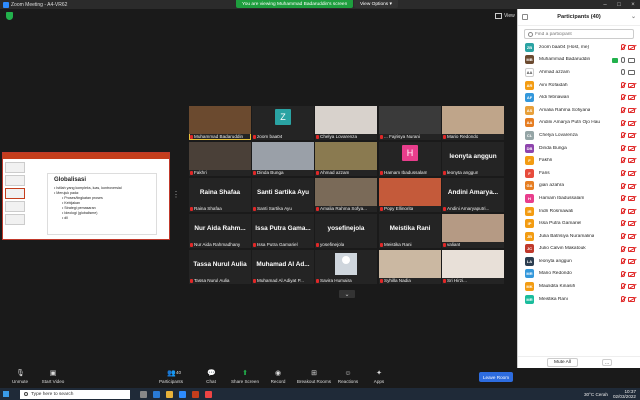 The image size is (640, 400). What do you see at coordinates (176, 194) in the screenshot?
I see `splitter-handle-icon: ⋮` at bounding box center [176, 194].